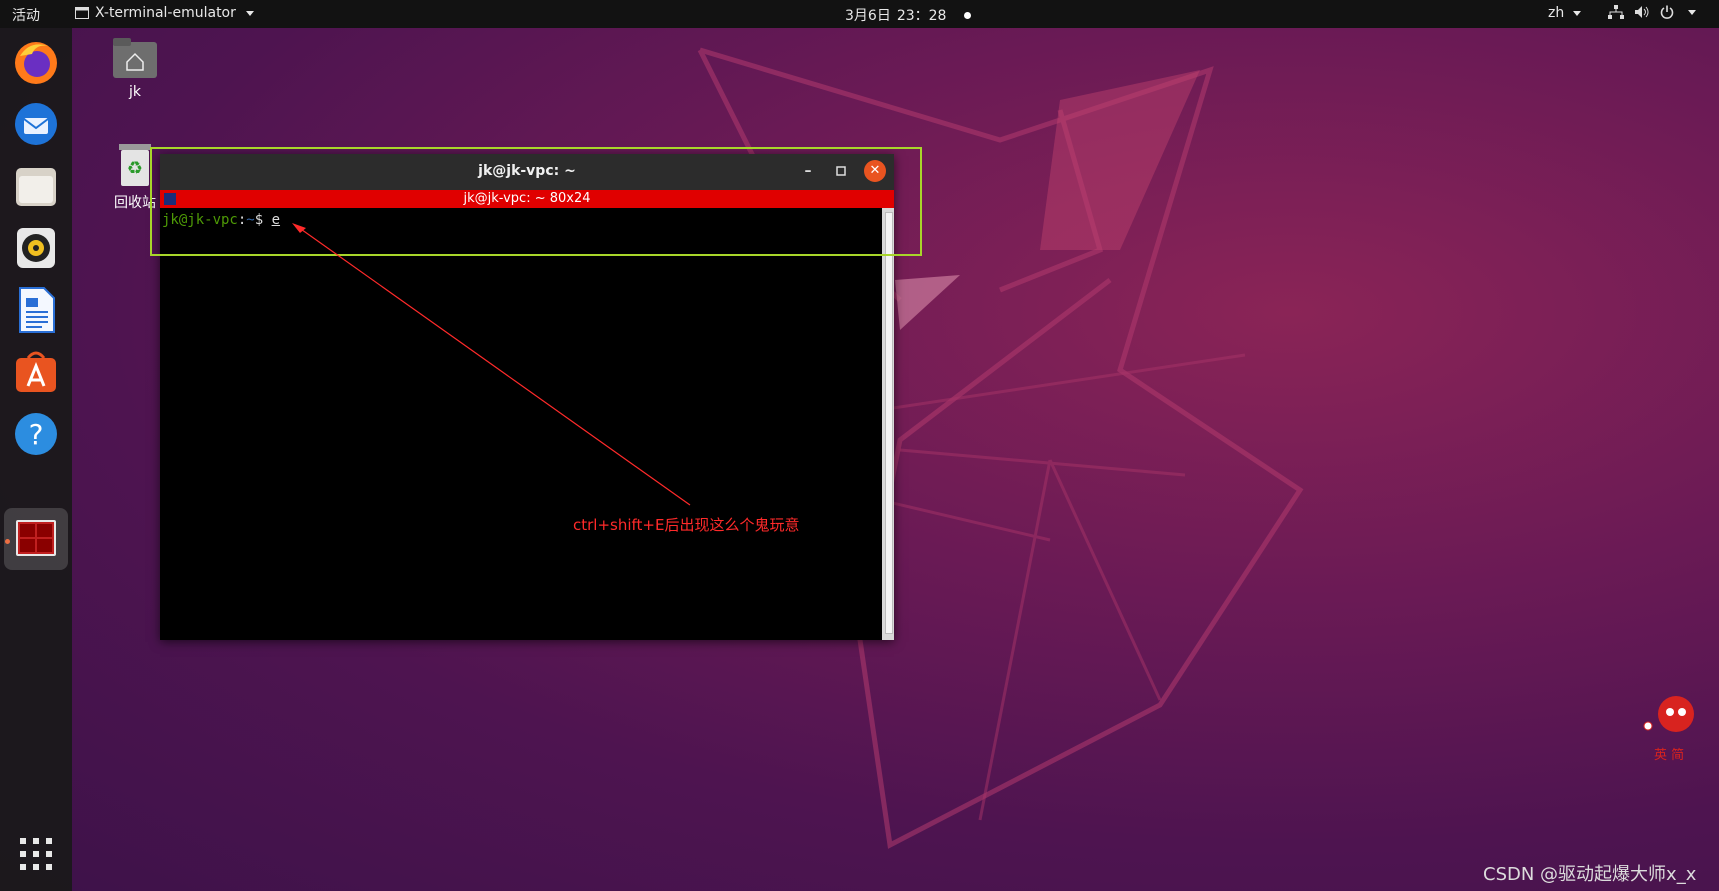 This screenshot has height=891, width=1719. What do you see at coordinates (686, 525) in the screenshot?
I see `annotation-text: ctrl+shift+E后出现这么个鬼玩意` at bounding box center [686, 525].